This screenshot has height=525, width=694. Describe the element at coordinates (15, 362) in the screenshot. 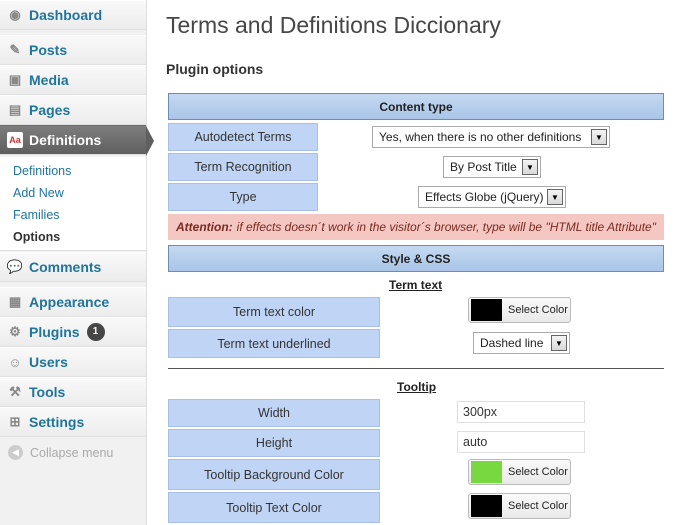

I see `users-icon: ☺` at that location.